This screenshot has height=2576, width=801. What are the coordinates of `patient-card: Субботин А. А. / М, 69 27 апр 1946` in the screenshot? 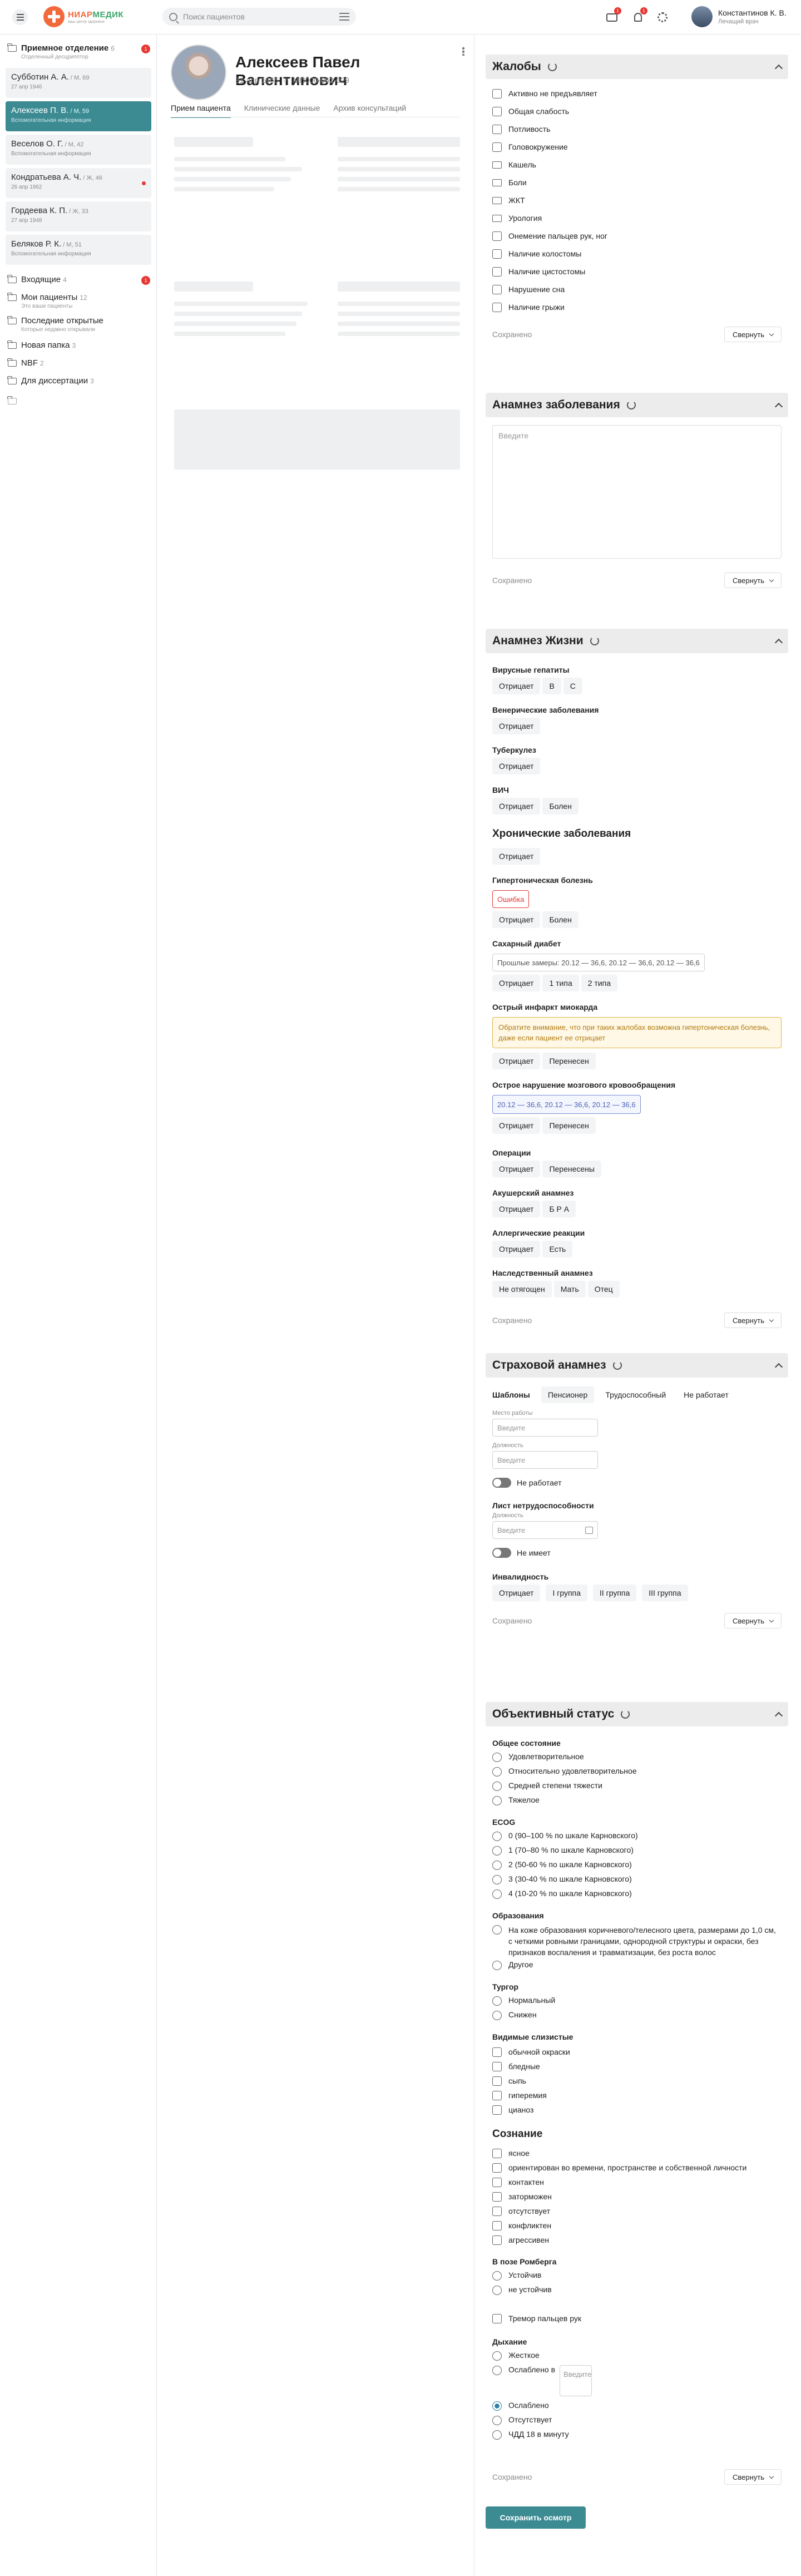 It's located at (78, 83).